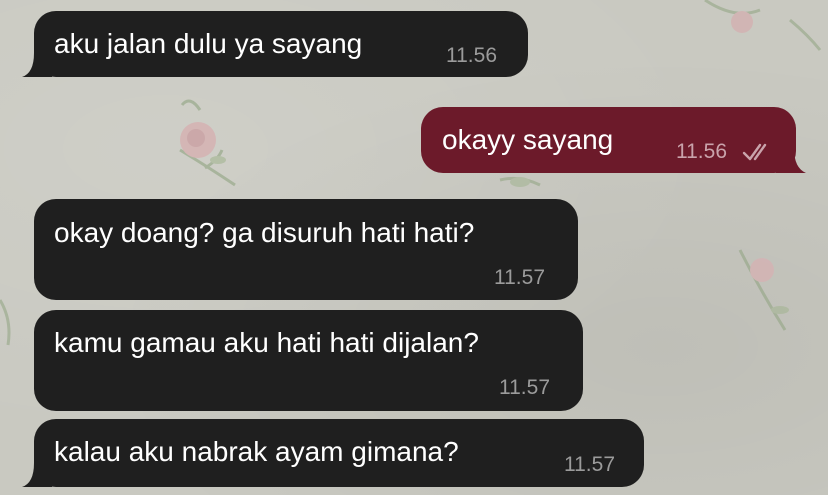 The height and width of the screenshot is (495, 828). What do you see at coordinates (308, 360) in the screenshot?
I see `message-bubble-incoming: kamu gamau aku hati hati dijalan? 11.57` at bounding box center [308, 360].